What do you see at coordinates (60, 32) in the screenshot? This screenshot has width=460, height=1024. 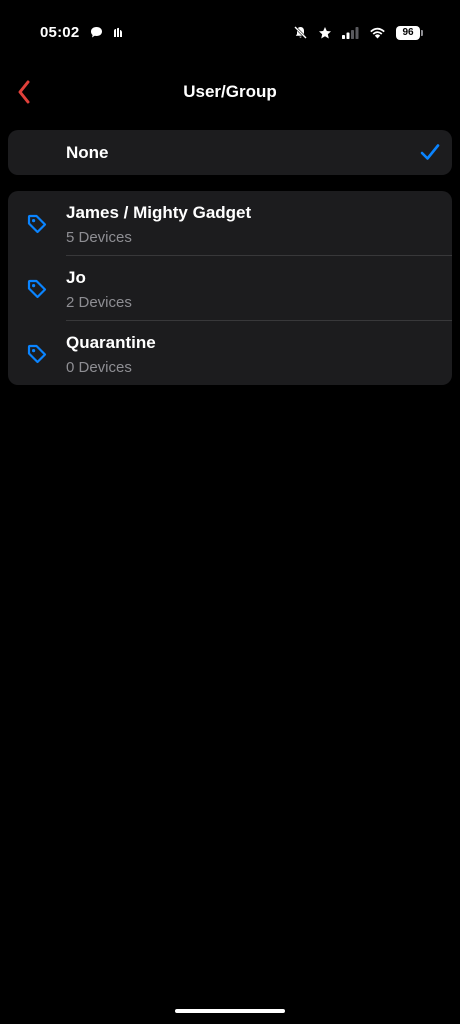 I see `status-time: 05:02` at bounding box center [60, 32].